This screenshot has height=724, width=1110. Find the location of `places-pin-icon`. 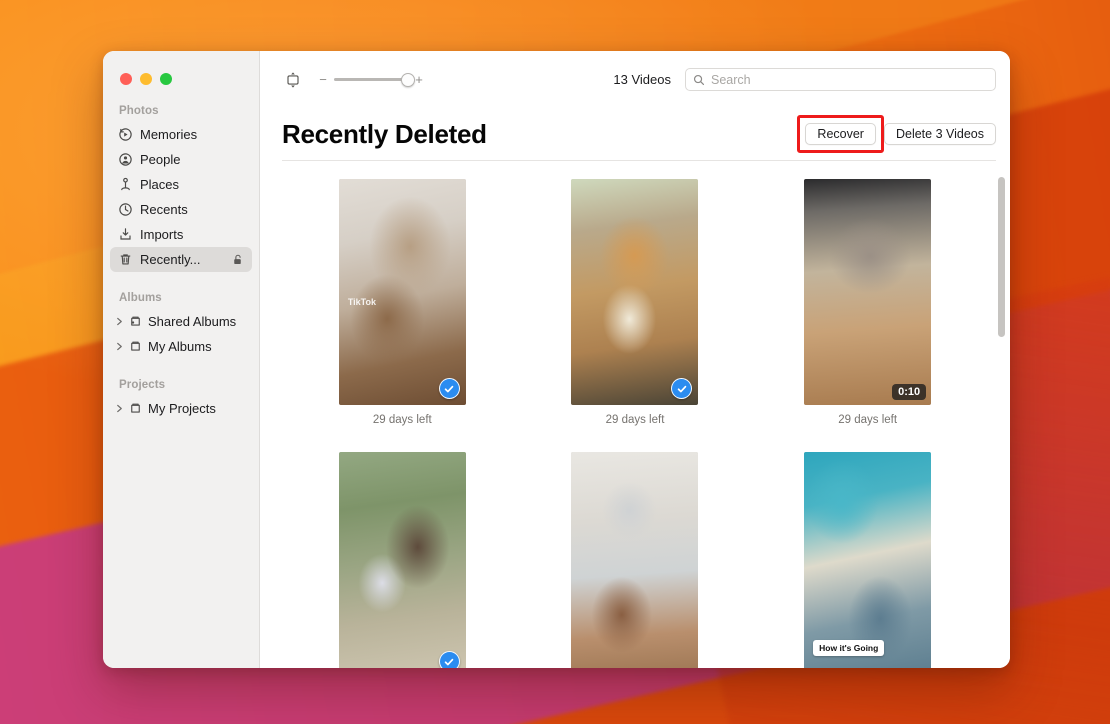

places-pin-icon is located at coordinates (125, 184).